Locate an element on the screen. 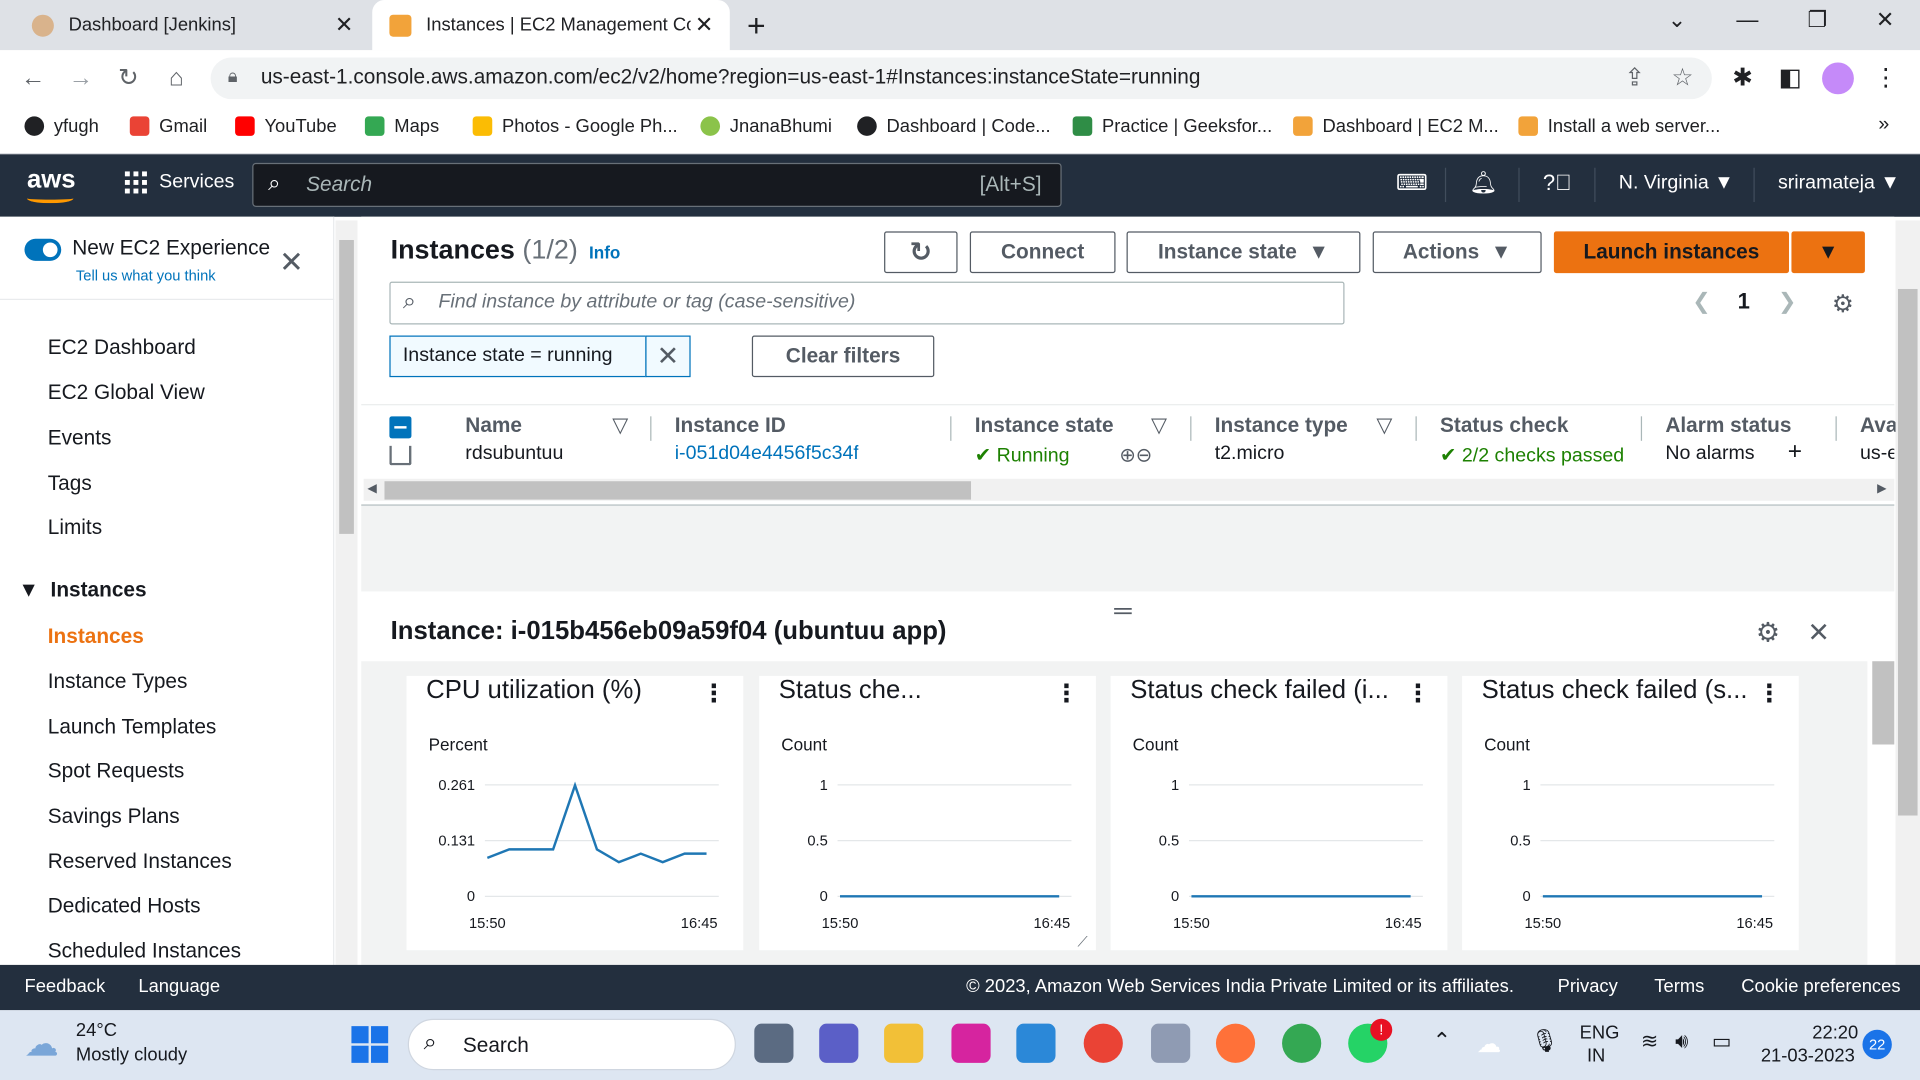 The height and width of the screenshot is (1080, 1920). back-icon: ← is located at coordinates (33, 78).